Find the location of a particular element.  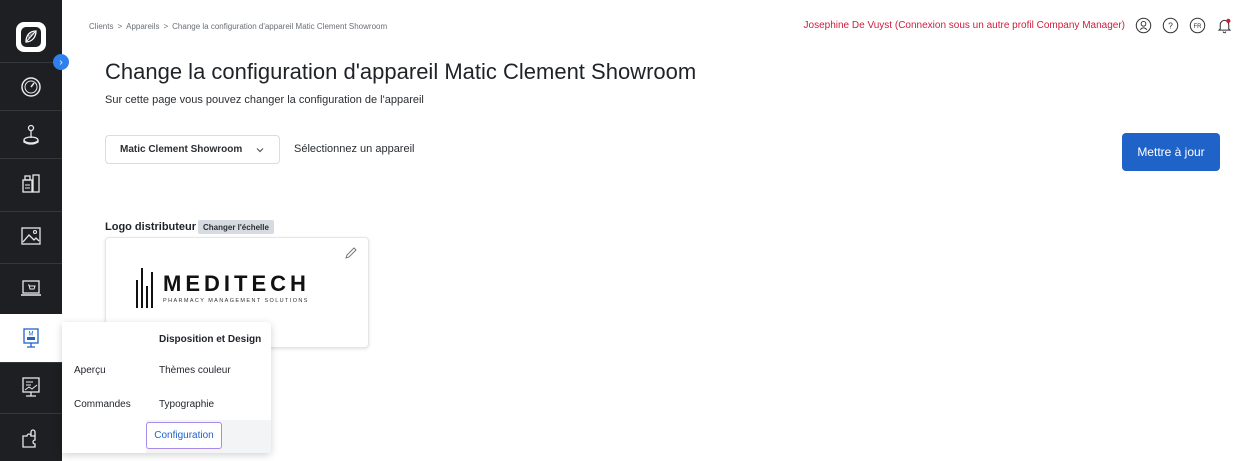

menu-item-typography: Typographie is located at coordinates (186, 404).